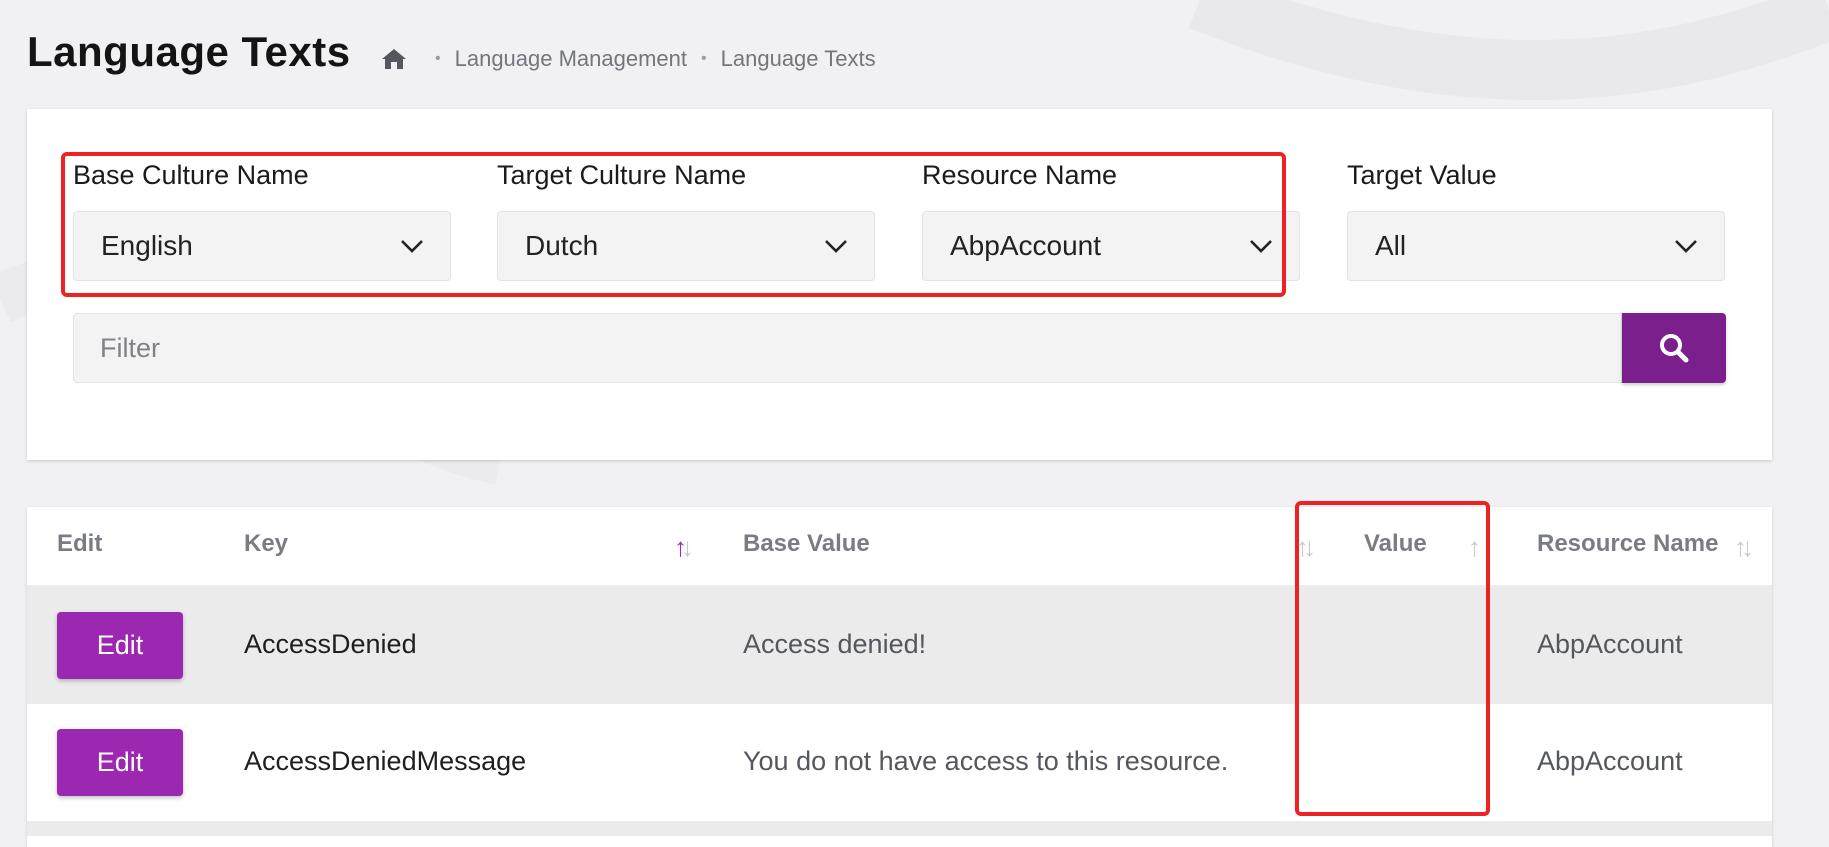 The height and width of the screenshot is (847, 1829). What do you see at coordinates (80, 543) in the screenshot?
I see `column-header-edit: Edit` at bounding box center [80, 543].